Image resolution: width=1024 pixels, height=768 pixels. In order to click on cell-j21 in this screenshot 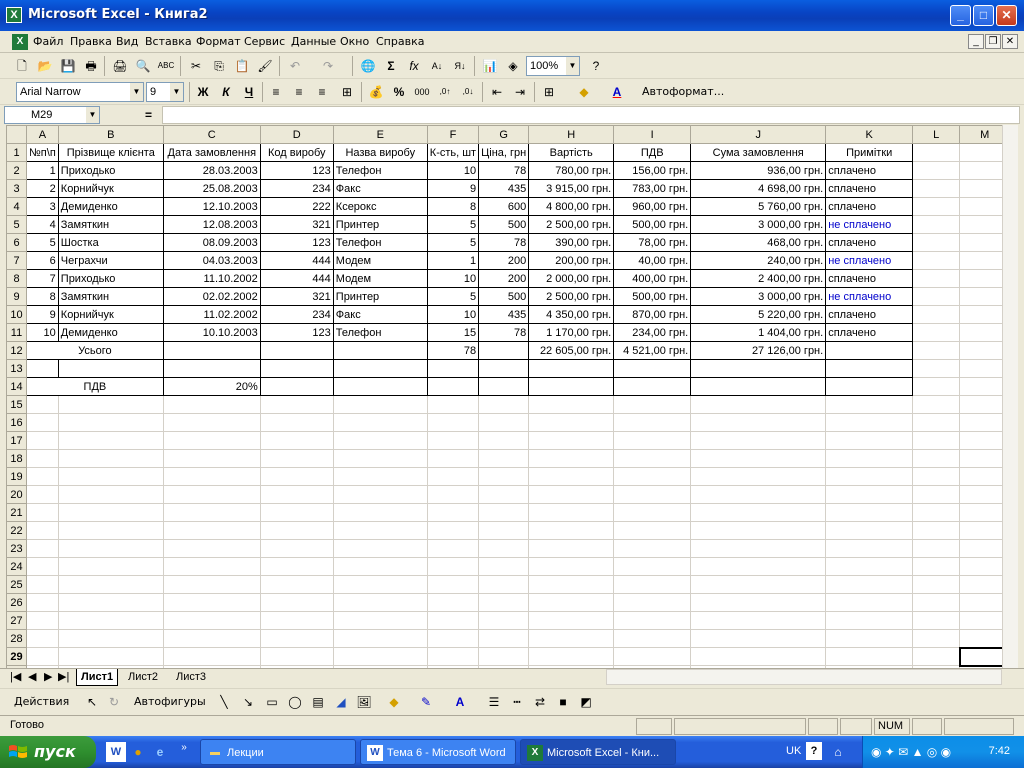, I will do `click(758, 512)`.